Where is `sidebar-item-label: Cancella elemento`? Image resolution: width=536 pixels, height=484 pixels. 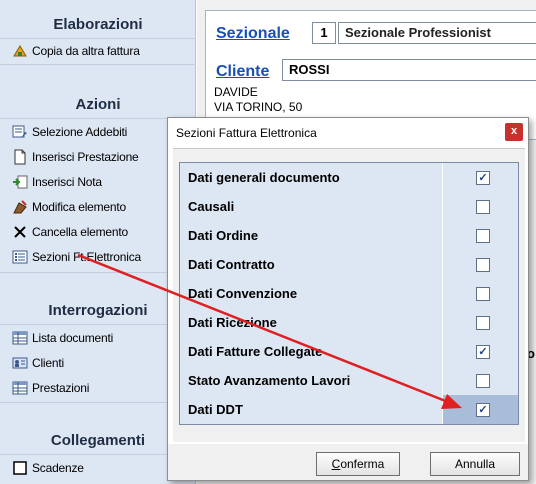 sidebar-item-label: Cancella elemento is located at coordinates (80, 232).